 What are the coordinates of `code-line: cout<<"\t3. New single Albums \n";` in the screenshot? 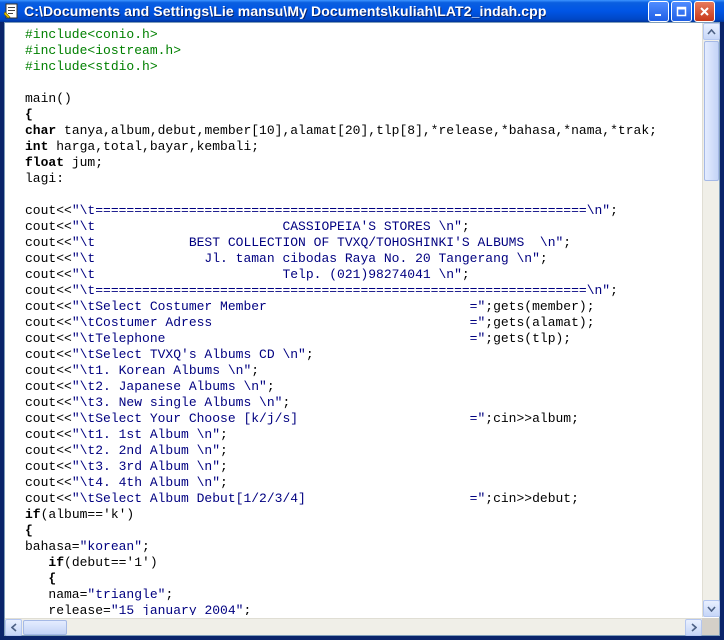 It's located at (364, 403).